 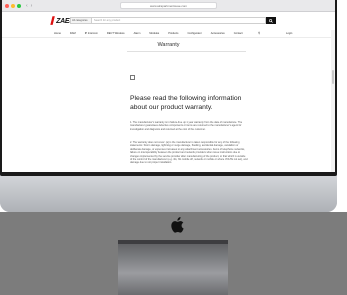 What do you see at coordinates (107, 20) in the screenshot?
I see `search-placeholder: Search for any product` at bounding box center [107, 20].